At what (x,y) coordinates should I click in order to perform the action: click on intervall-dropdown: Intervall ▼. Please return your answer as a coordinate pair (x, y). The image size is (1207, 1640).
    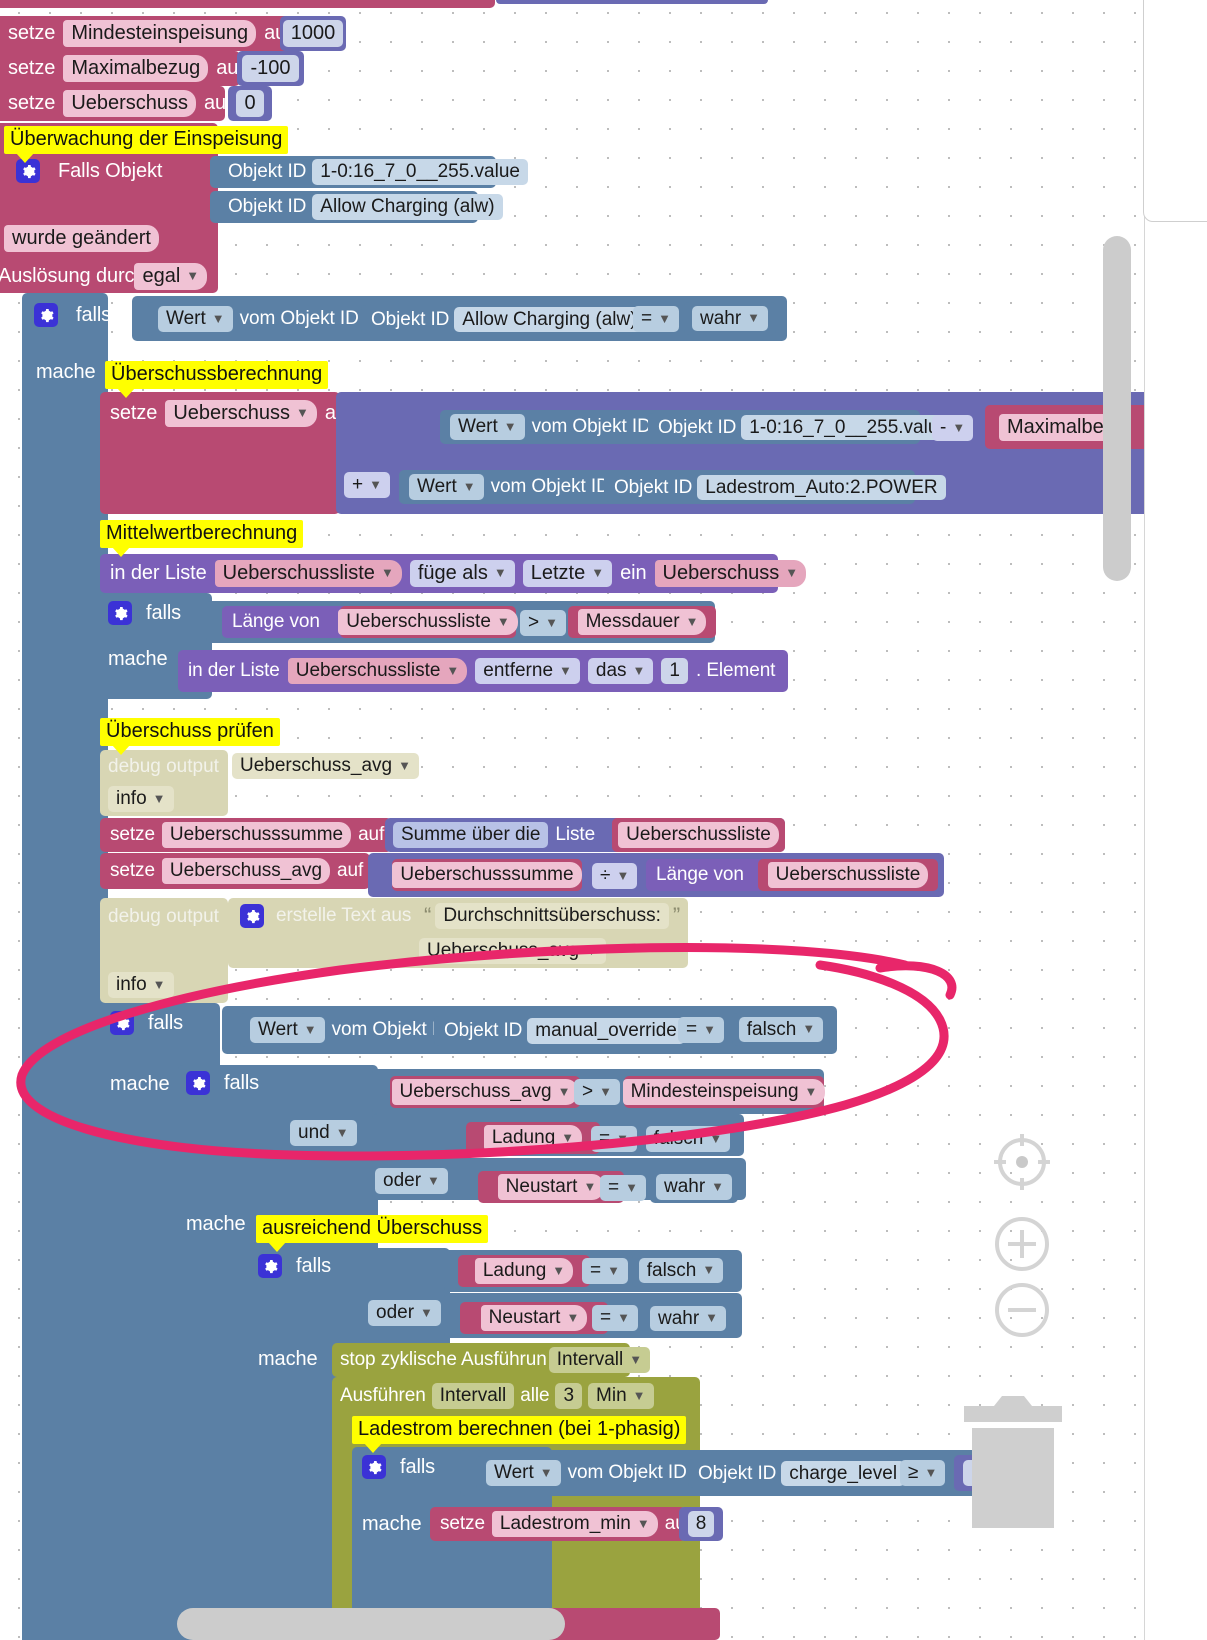
    Looking at the image, I should click on (599, 1360).